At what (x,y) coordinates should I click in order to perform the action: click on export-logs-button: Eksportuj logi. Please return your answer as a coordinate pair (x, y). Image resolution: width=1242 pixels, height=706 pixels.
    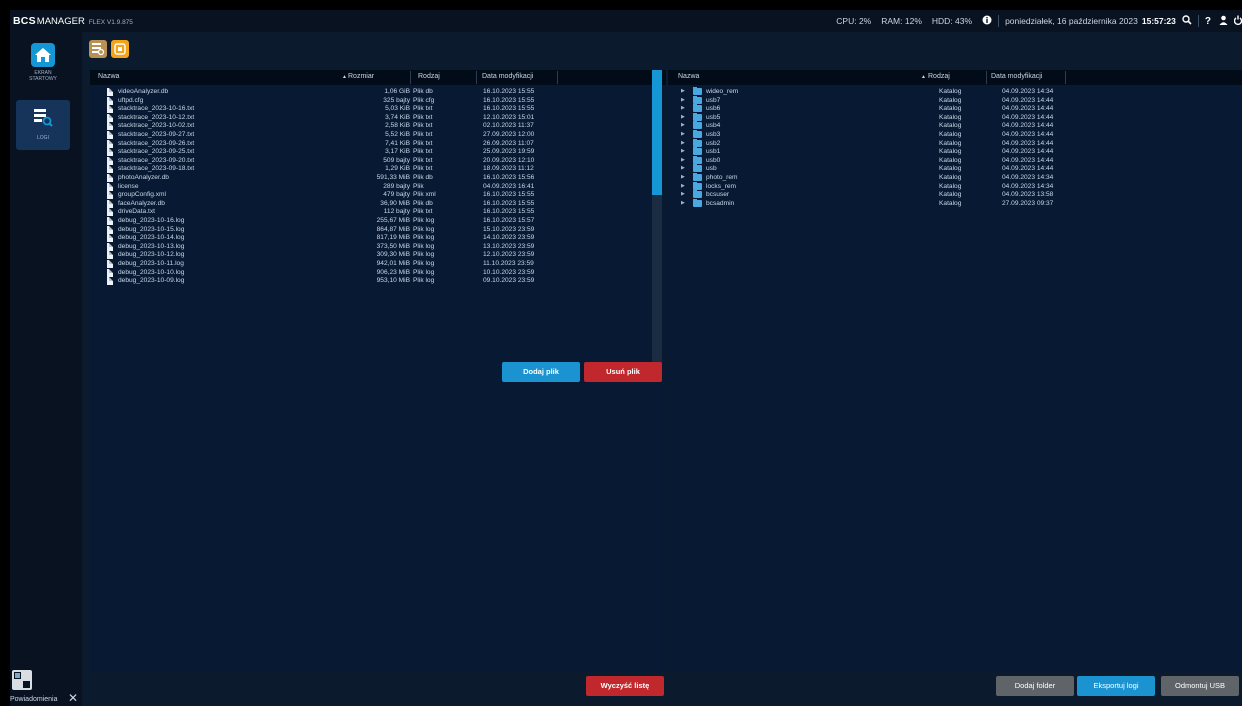
    Looking at the image, I should click on (1116, 686).